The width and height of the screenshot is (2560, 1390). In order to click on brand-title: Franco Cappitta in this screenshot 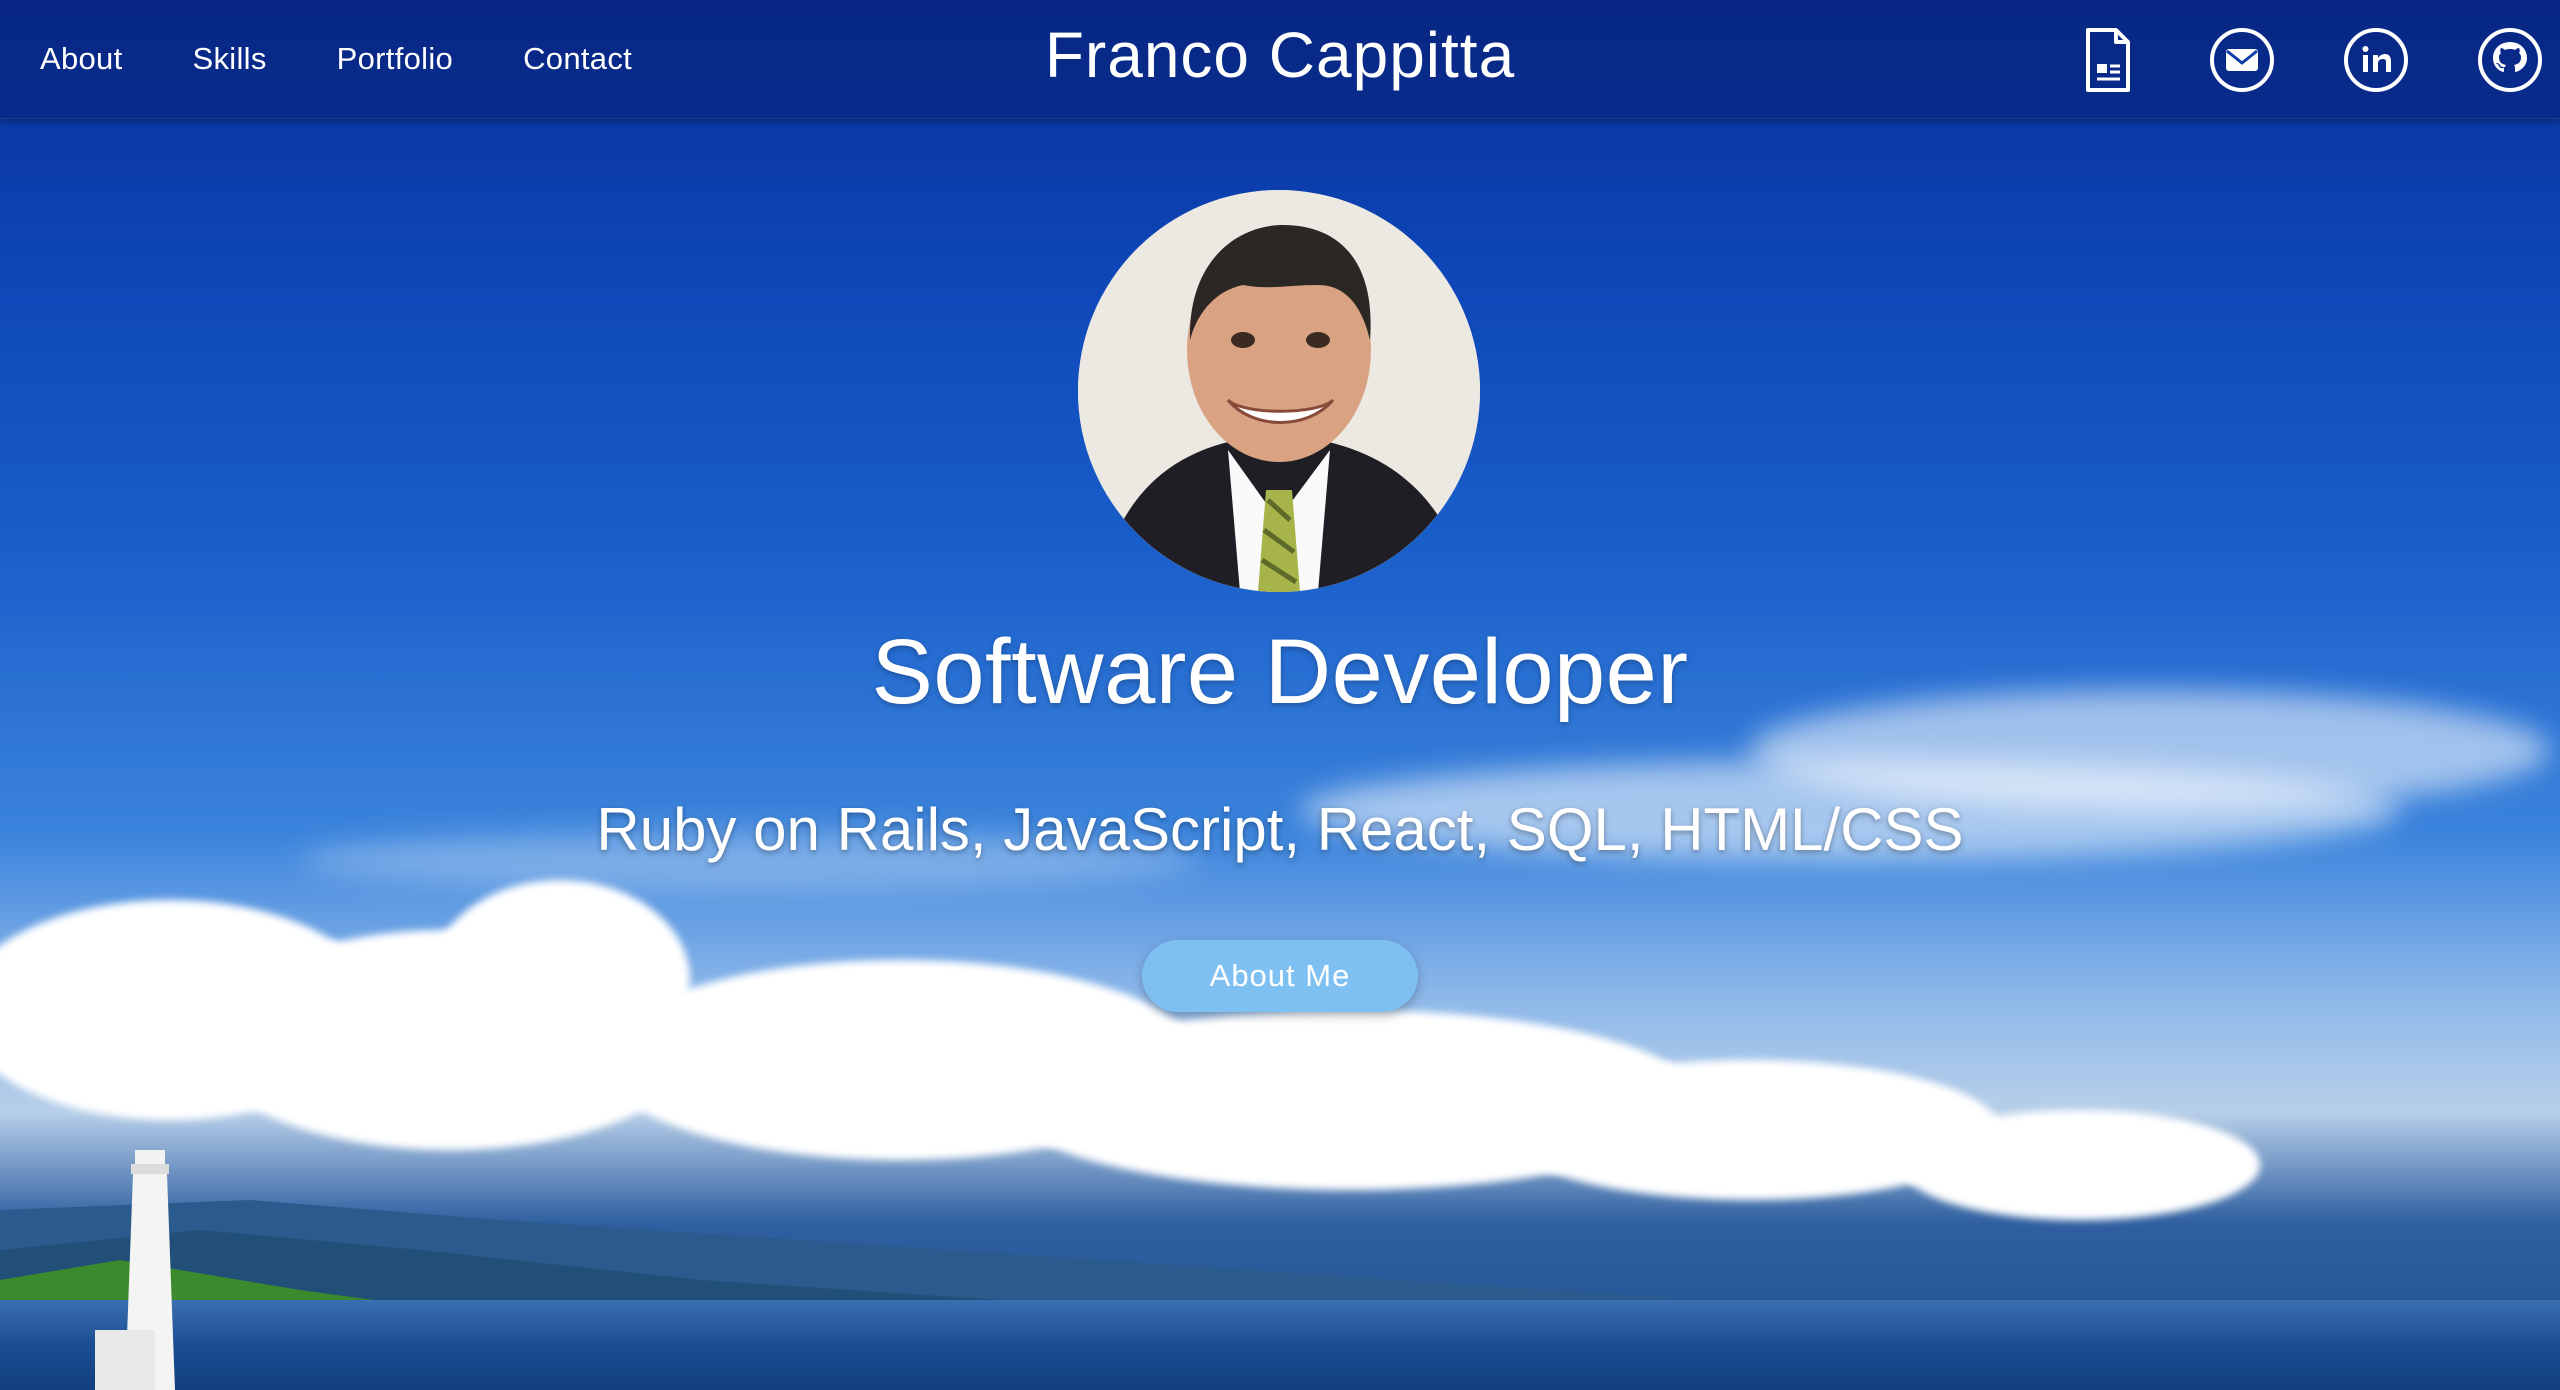, I will do `click(1280, 55)`.